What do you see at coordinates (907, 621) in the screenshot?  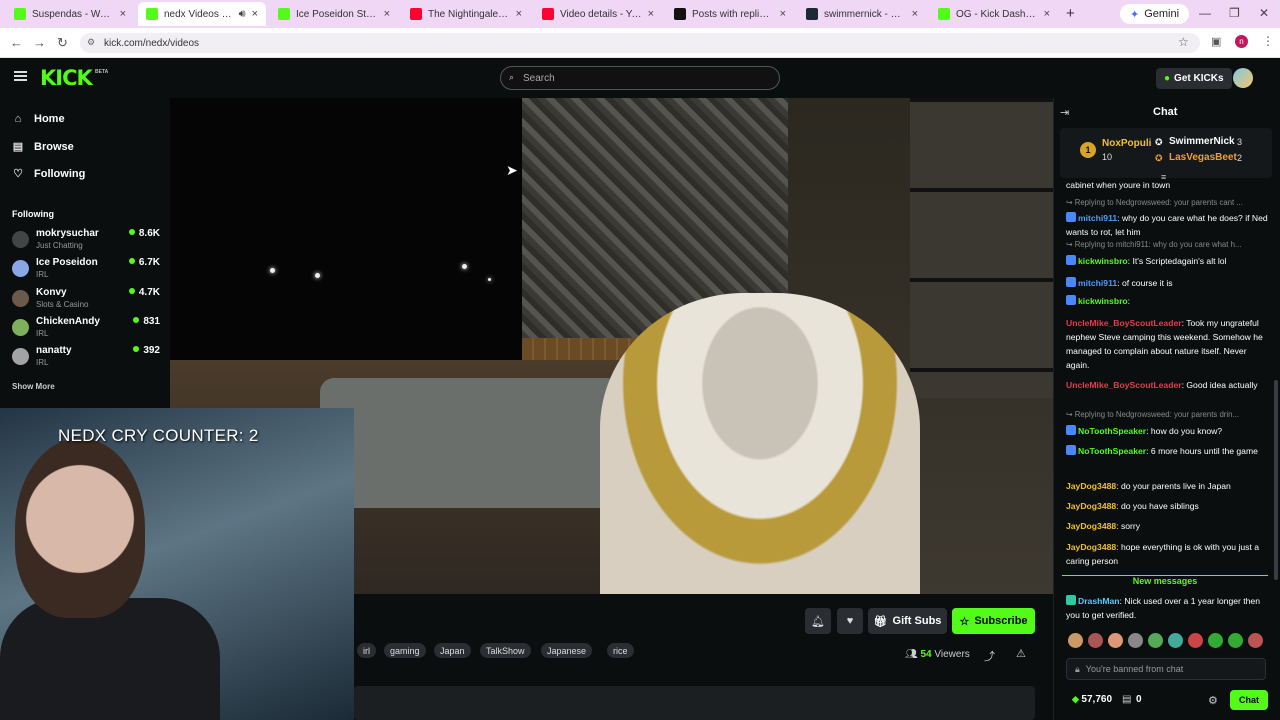 I see `gift-subs-button: 🎁︎ Gift Subs` at bounding box center [907, 621].